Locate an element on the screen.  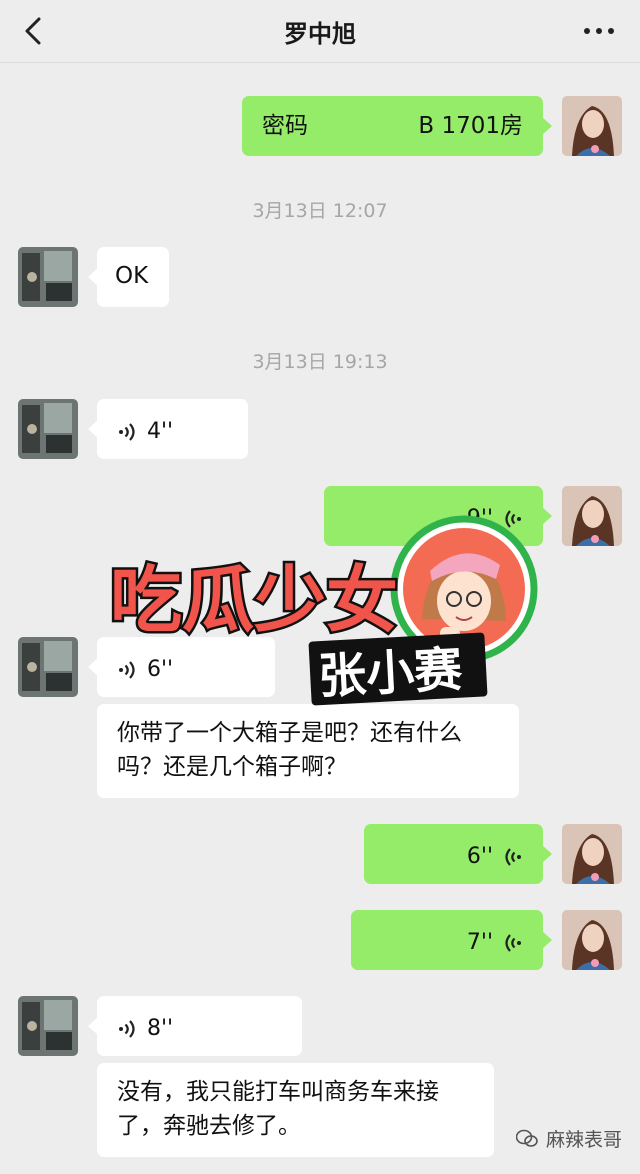
timestamp: 3月13日 12:07 is located at coordinates (320, 211).